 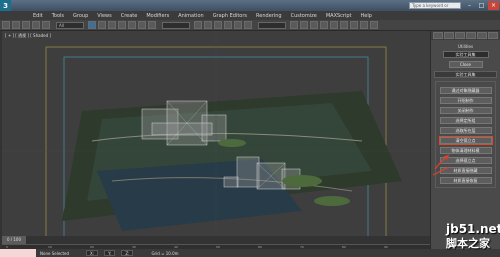 What do you see at coordinates (250, 7) in the screenshot?
I see `title-bar: 3 Type a keyword or phrase – □ ×` at bounding box center [250, 7].